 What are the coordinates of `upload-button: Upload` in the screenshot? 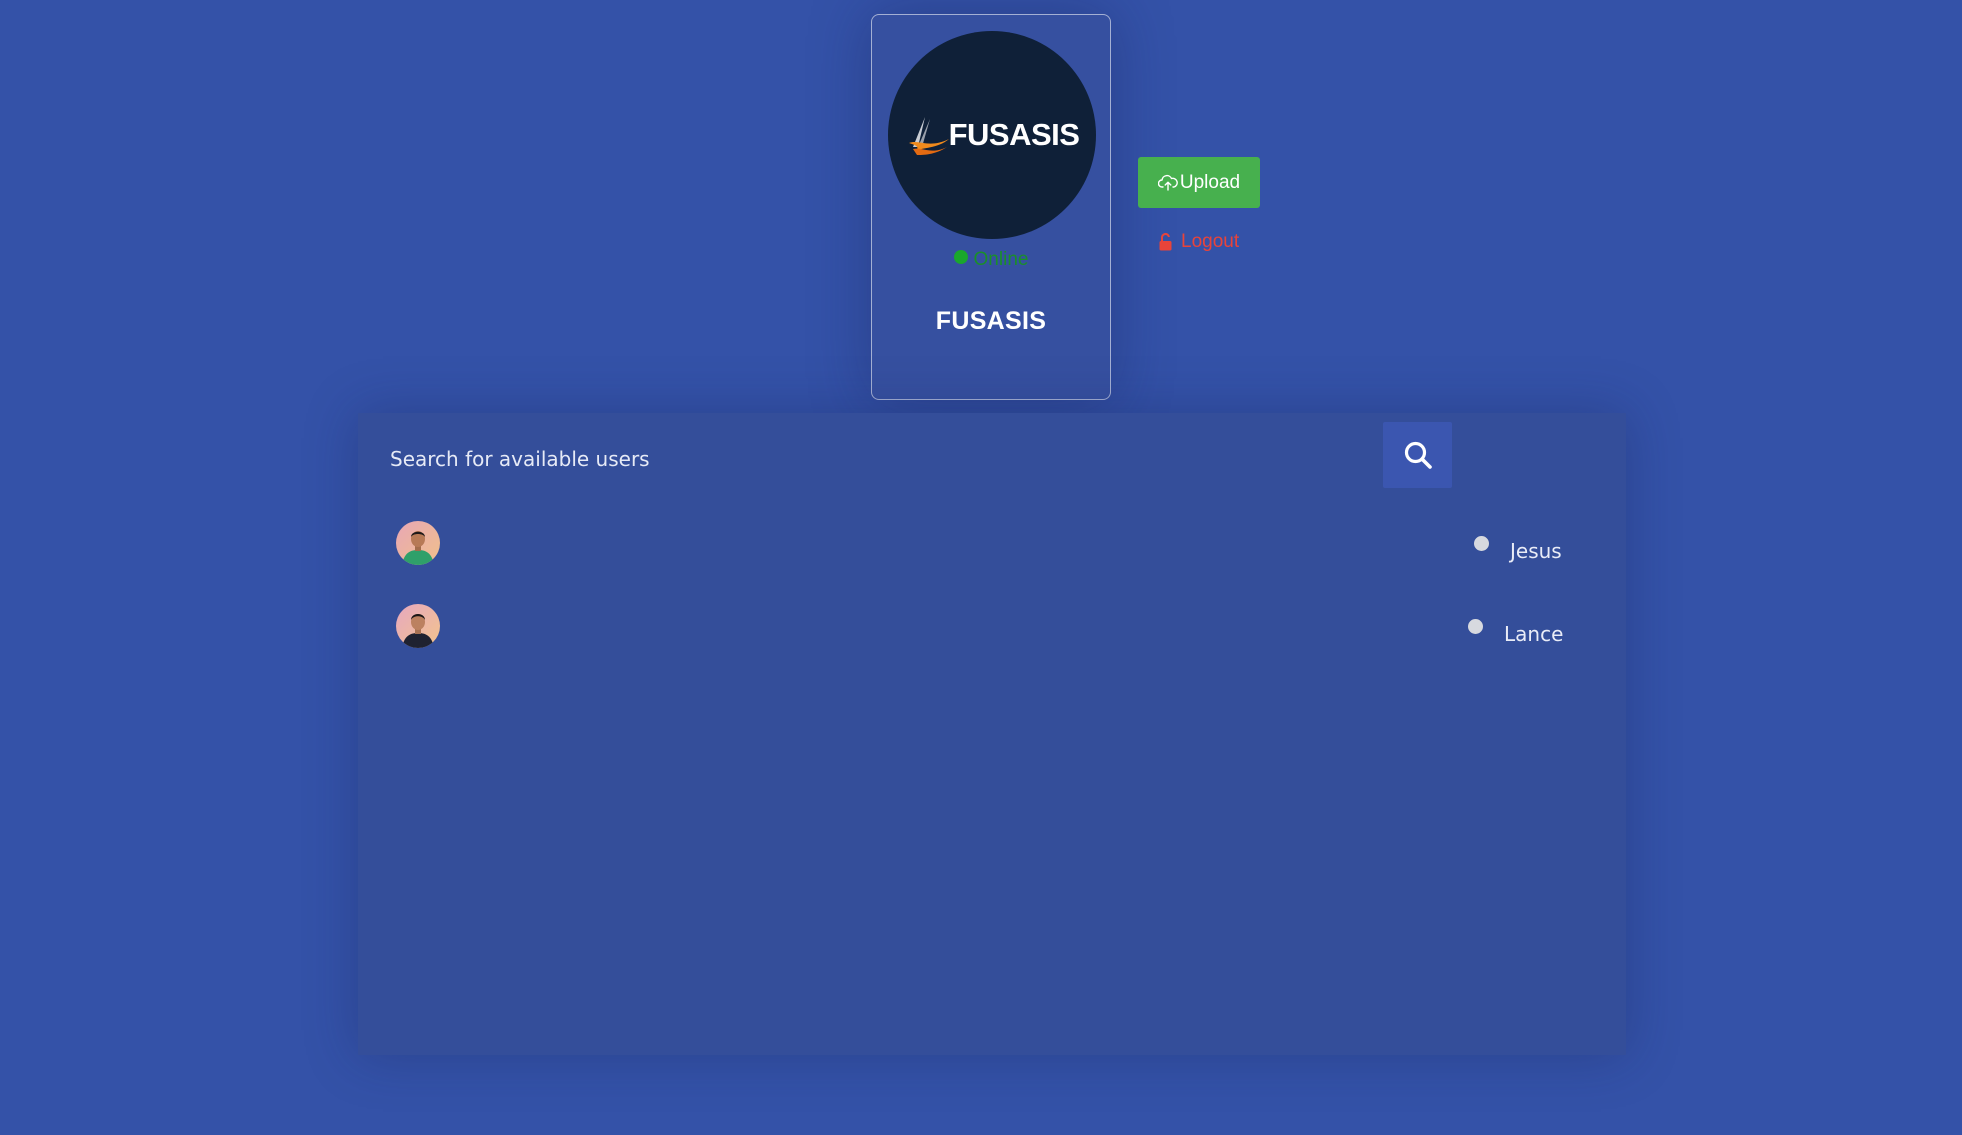 It's located at (1199, 182).